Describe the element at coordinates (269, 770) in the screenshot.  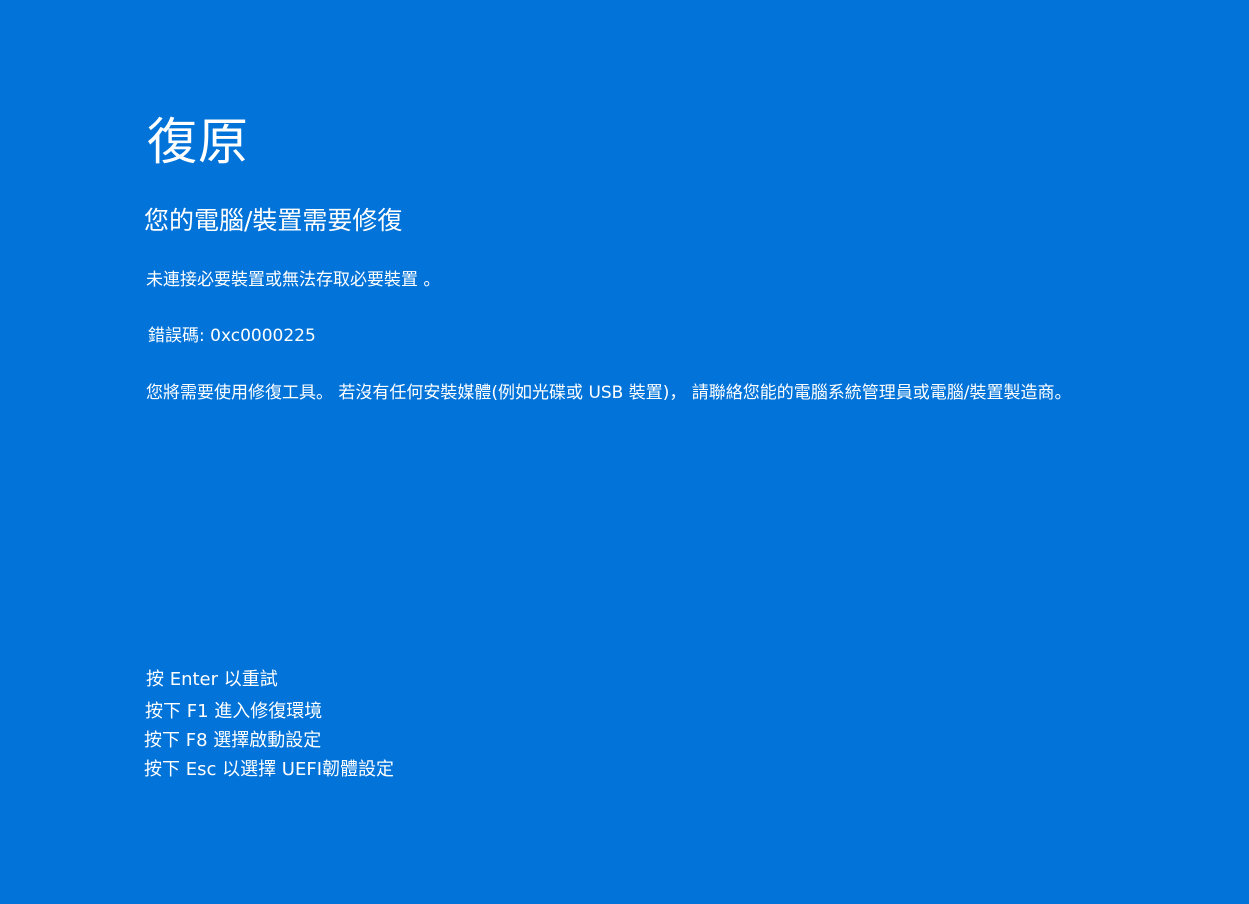
I see `key-option-esc-uefi-settings: 按下 Esc 以選擇 UEFI韌體設定` at that location.